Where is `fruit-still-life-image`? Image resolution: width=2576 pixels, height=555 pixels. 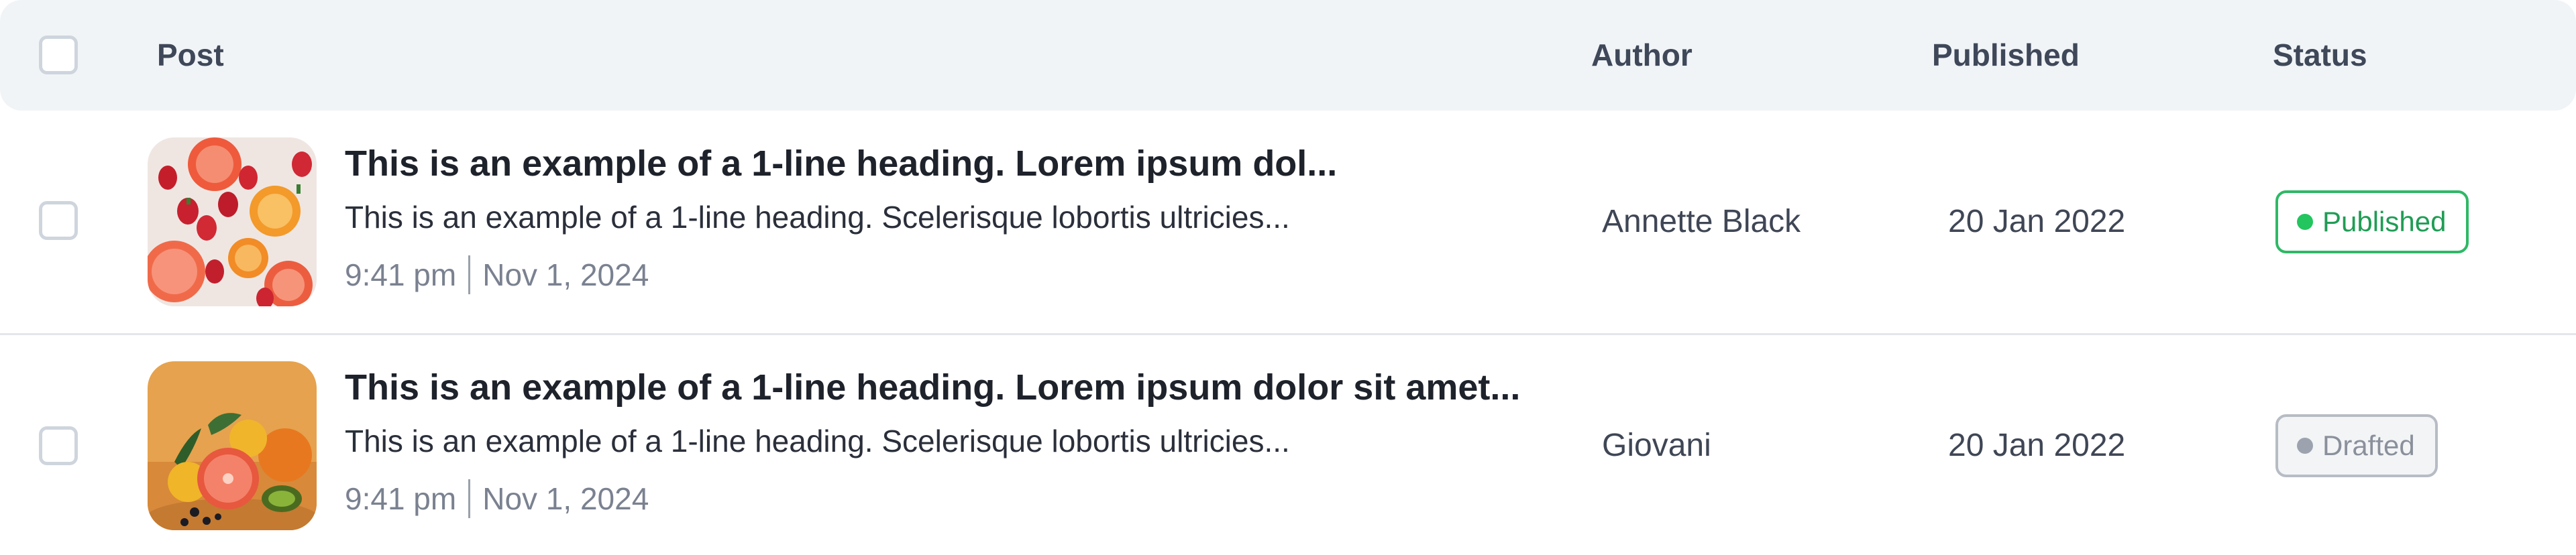
fruit-still-life-image is located at coordinates (232, 445).